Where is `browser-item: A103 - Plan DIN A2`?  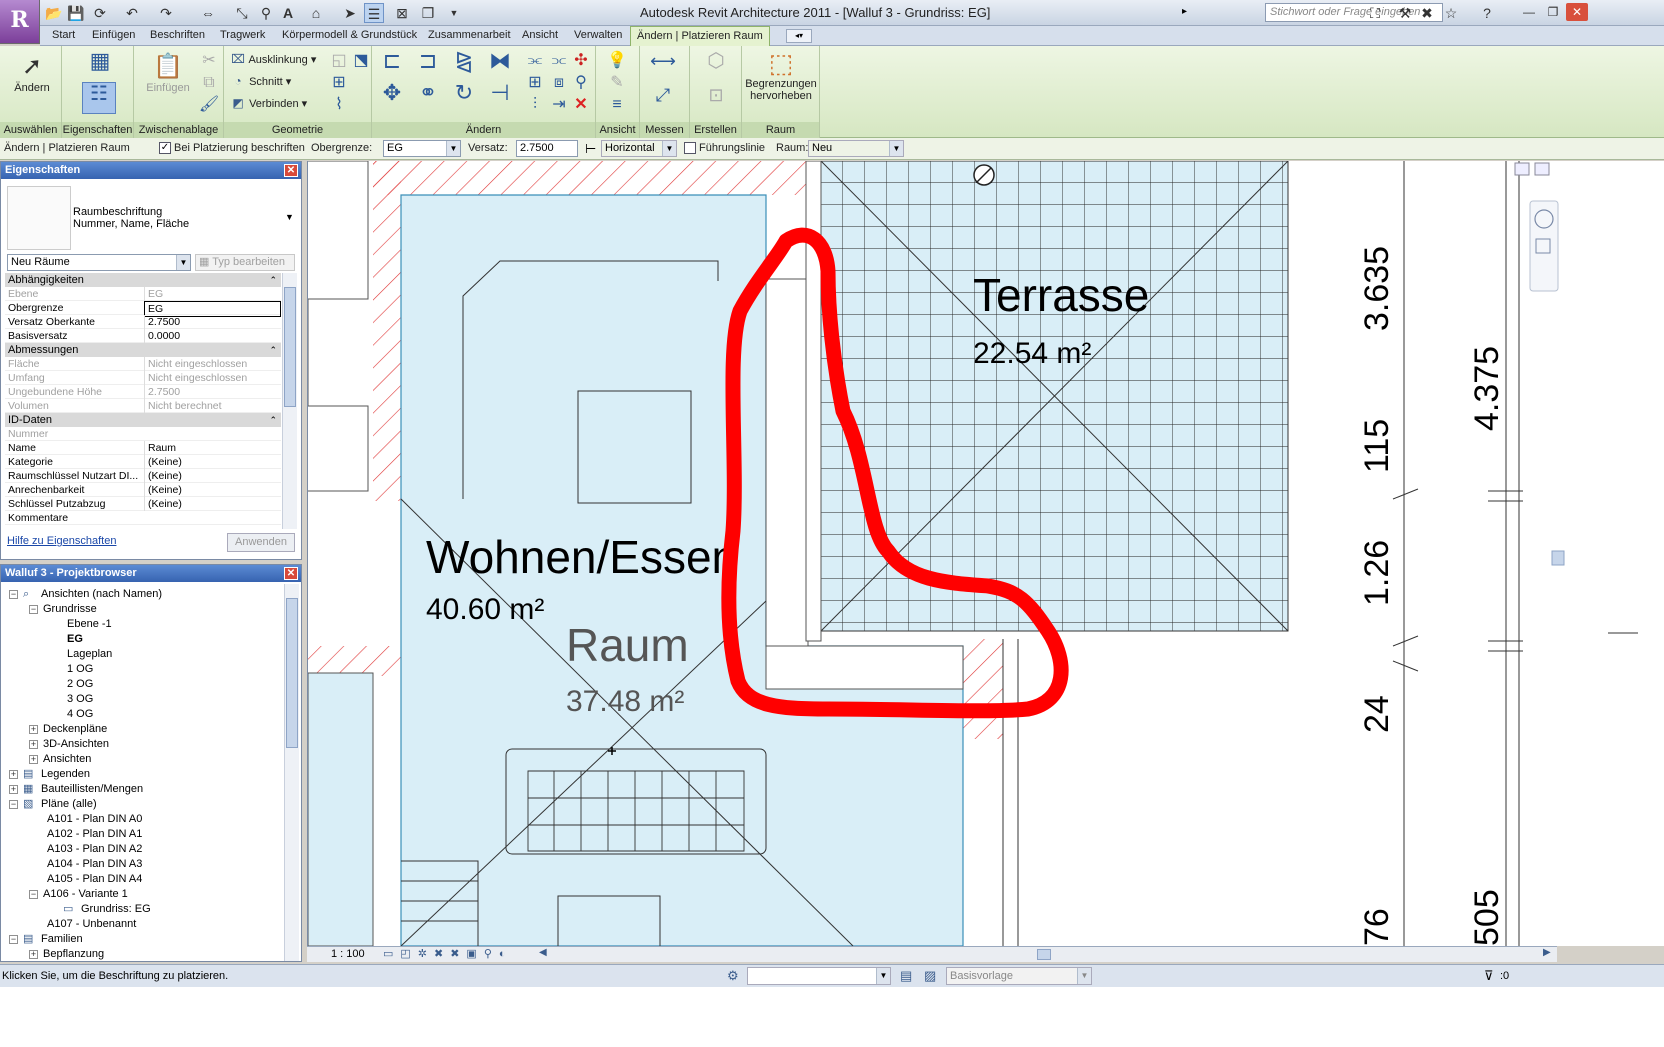
browser-item: A103 - Plan DIN A2 is located at coordinates (94, 849).